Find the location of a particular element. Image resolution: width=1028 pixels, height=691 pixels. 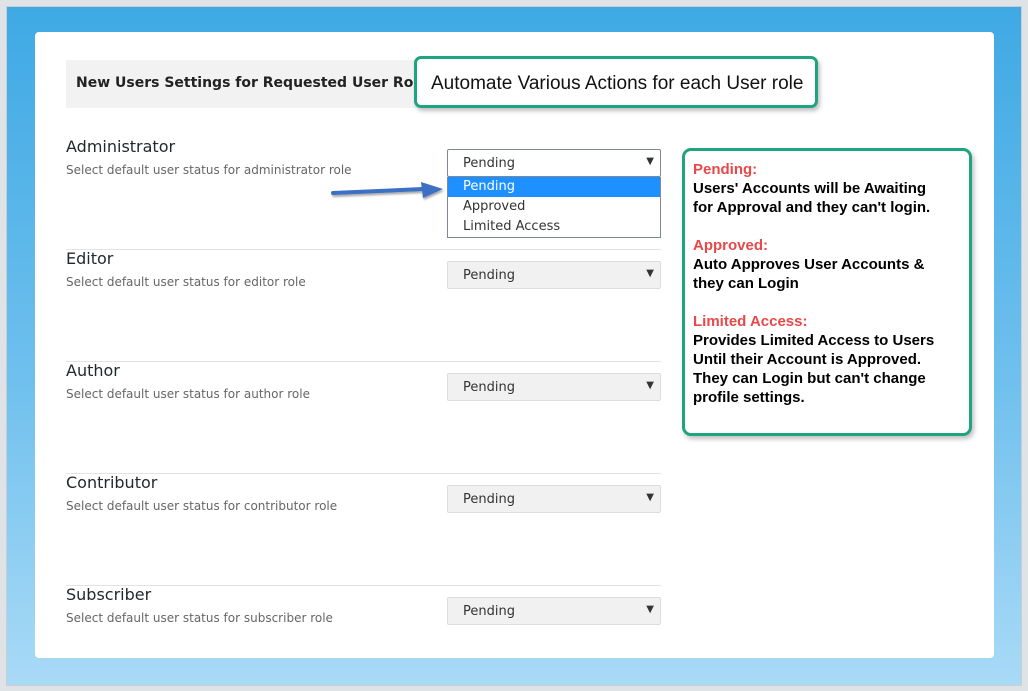

info-line: Auto Approves User Accounts & is located at coordinates (809, 264).